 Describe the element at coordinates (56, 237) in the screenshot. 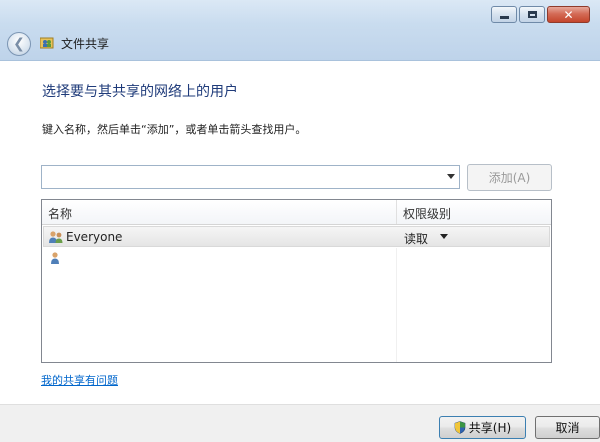

I see `users-group-icon` at that location.